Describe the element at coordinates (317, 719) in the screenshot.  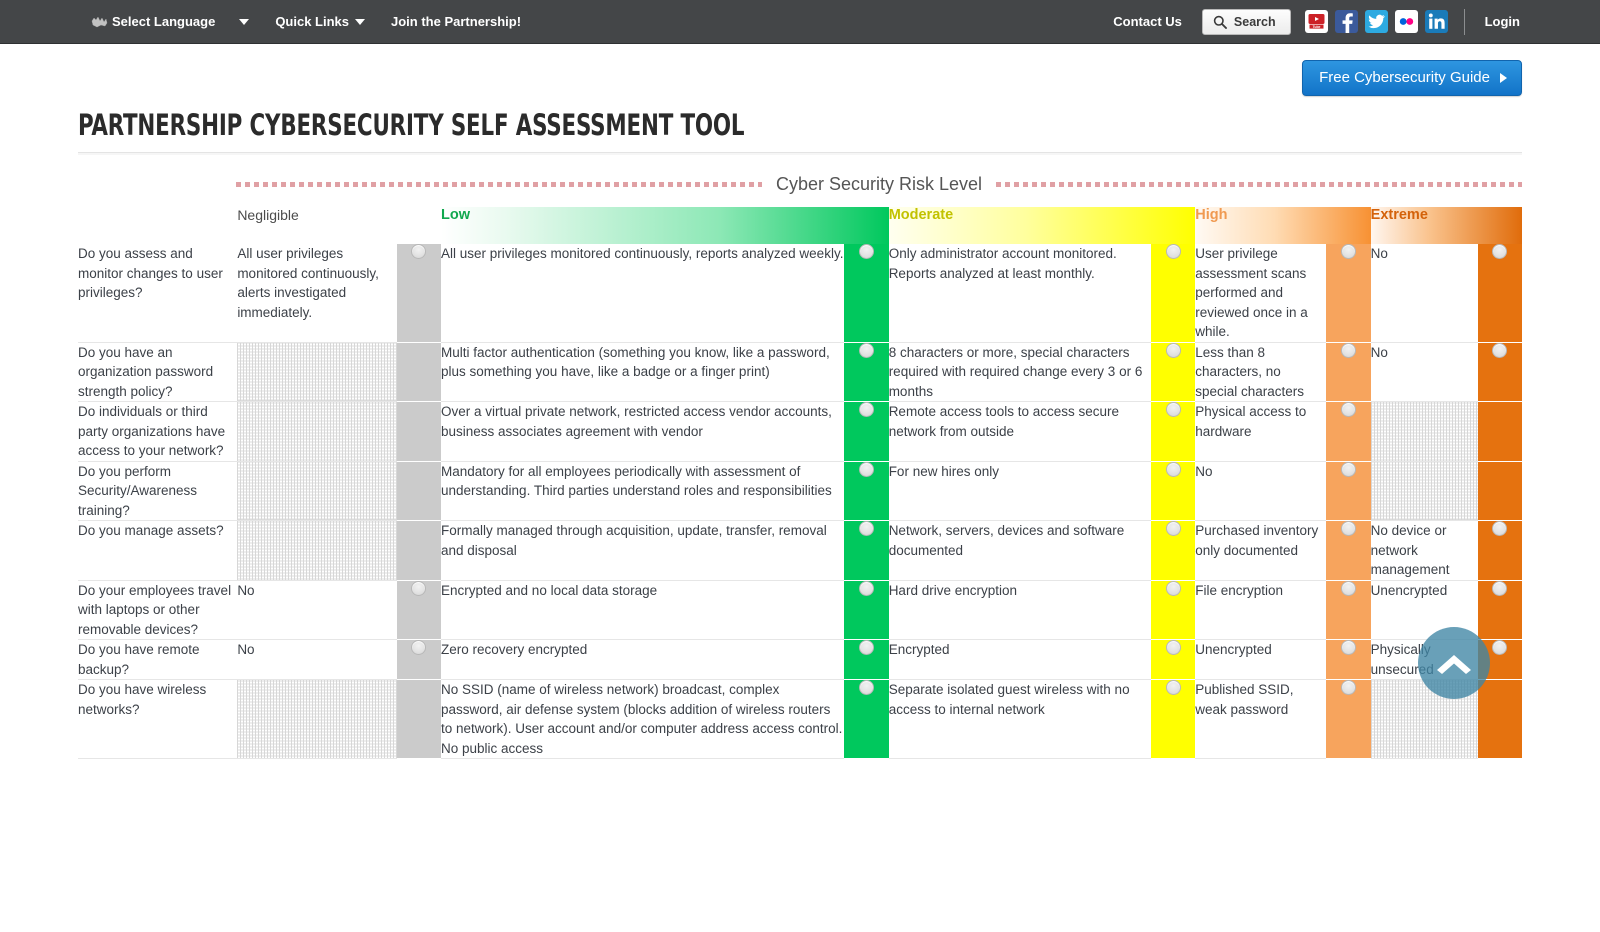
I see `answer-cell-negligible` at that location.